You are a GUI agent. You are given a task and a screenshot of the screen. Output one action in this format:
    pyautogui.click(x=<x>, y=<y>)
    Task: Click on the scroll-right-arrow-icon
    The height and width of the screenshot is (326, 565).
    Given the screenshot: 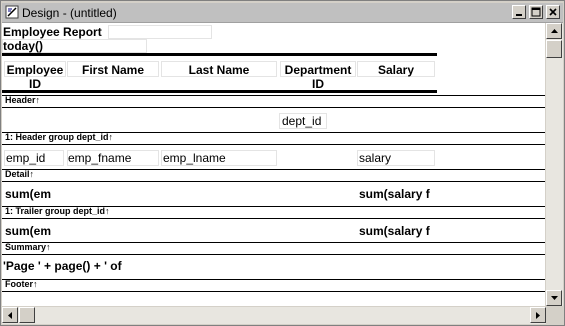 What is the action you would take?
    pyautogui.click(x=538, y=315)
    